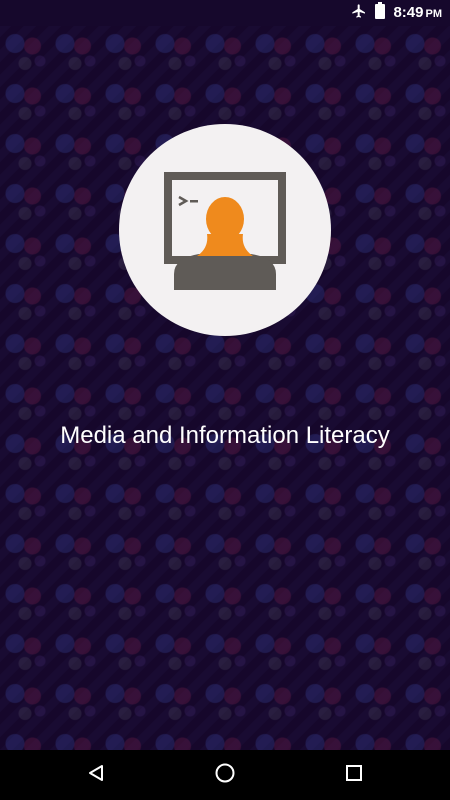 Image resolution: width=450 pixels, height=800 pixels. I want to click on status-bar: 8:49 PM, so click(225, 13).